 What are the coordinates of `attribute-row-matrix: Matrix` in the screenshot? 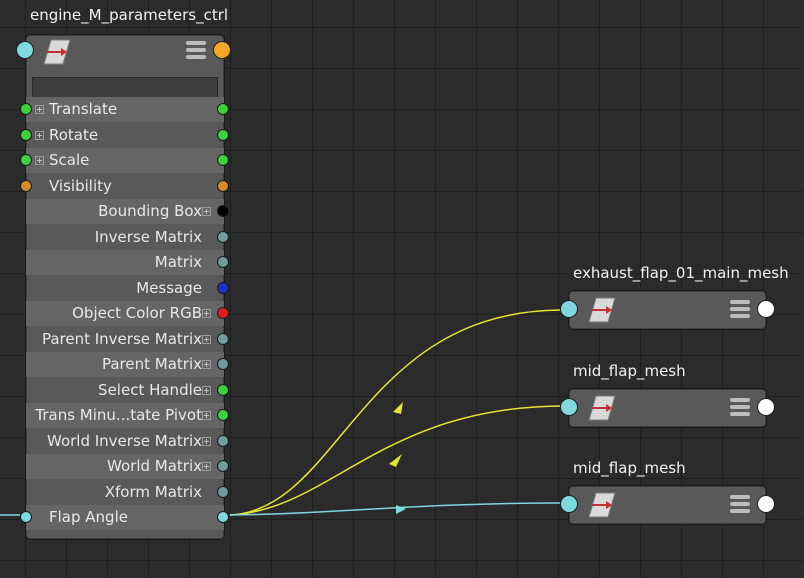 It's located at (127, 262).